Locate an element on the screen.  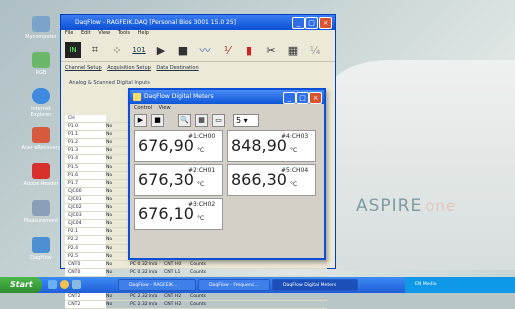
table-row: CNT2No PC 2.32 Hn/a CNT H2 Counts is located at coordinates (196, 305).